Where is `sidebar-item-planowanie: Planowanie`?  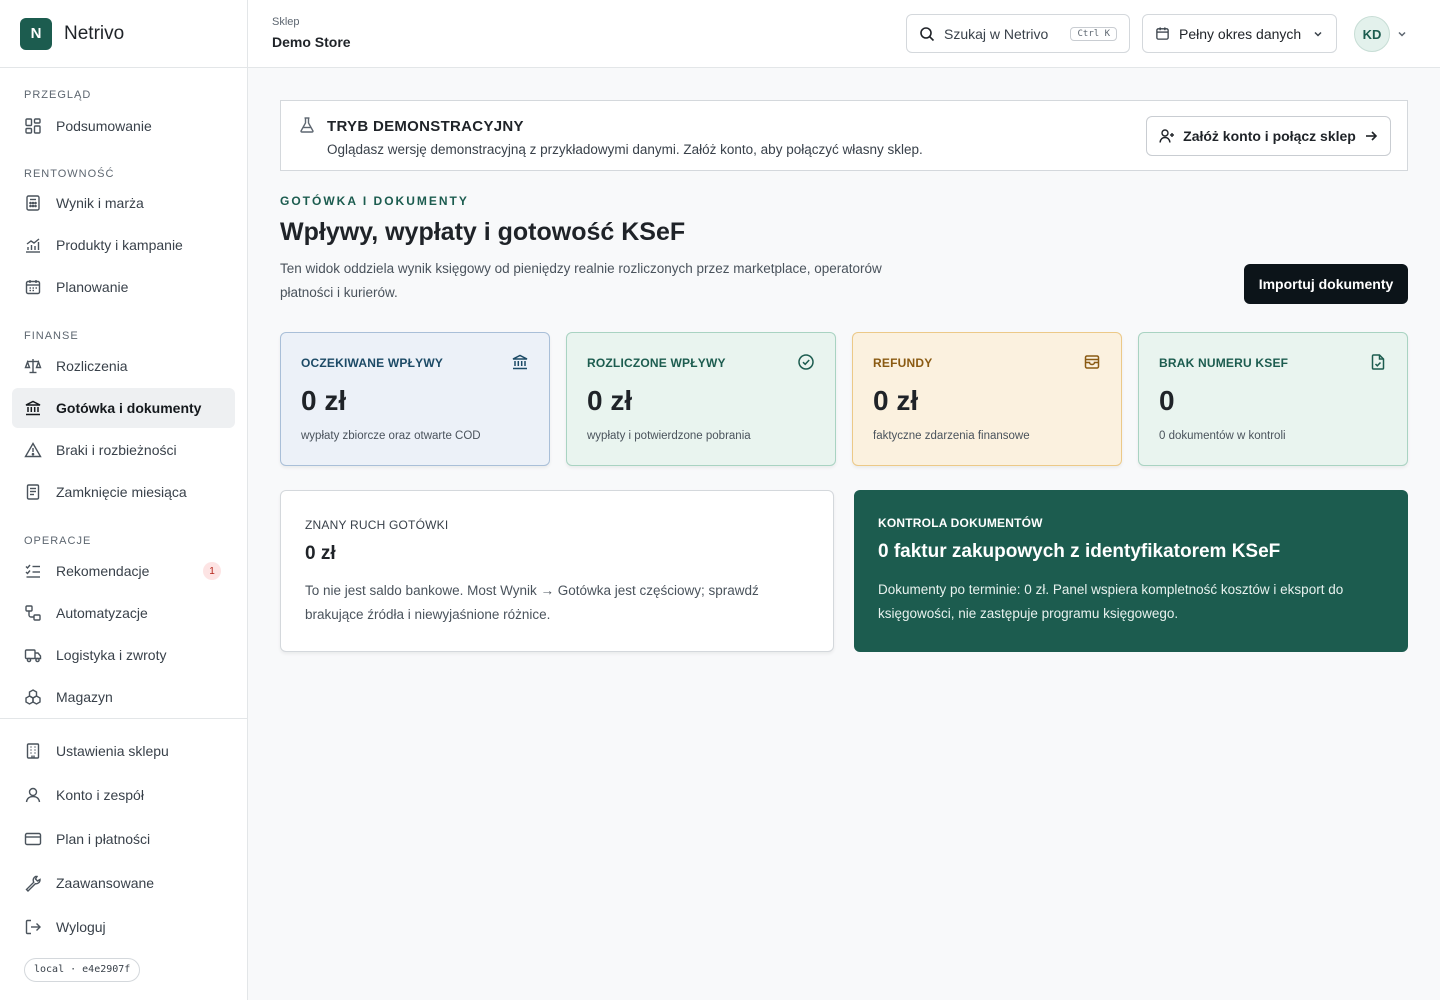 sidebar-item-planowanie: Planowanie is located at coordinates (123, 287).